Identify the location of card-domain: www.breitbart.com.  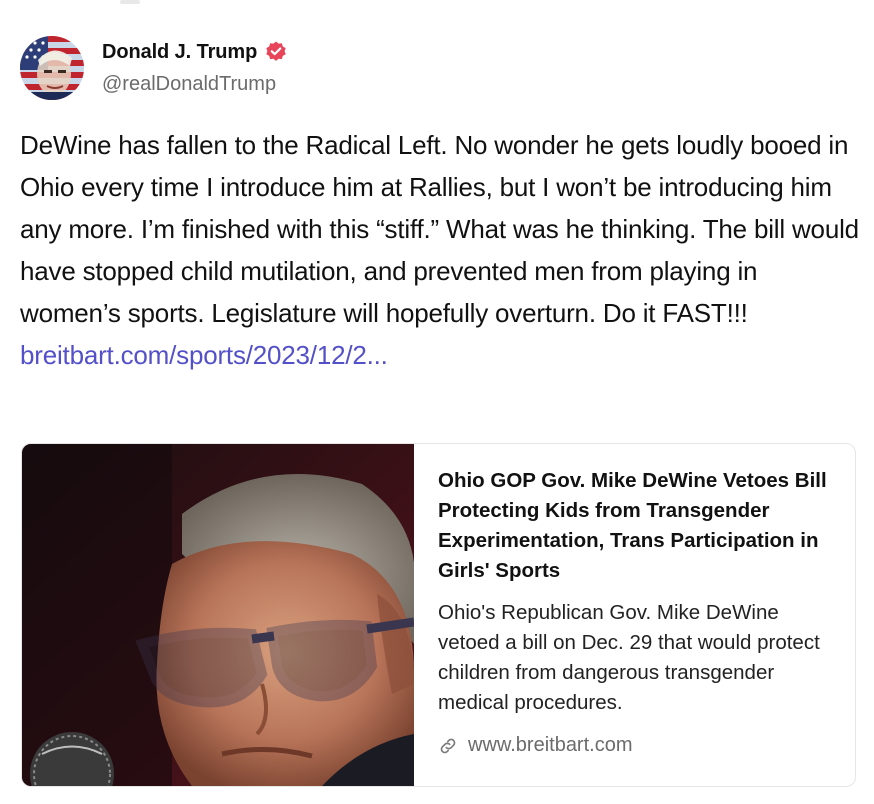
(550, 745).